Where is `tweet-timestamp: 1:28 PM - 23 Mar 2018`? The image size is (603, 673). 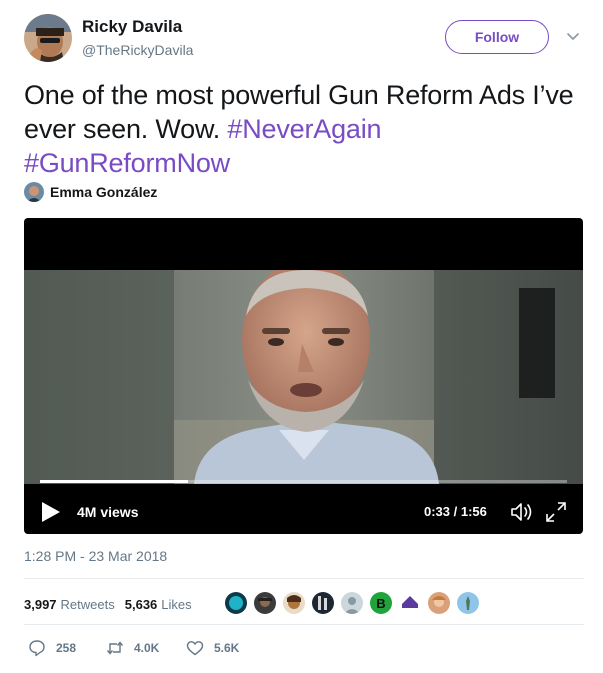
tweet-timestamp: 1:28 PM - 23 Mar 2018 is located at coordinates (95, 556).